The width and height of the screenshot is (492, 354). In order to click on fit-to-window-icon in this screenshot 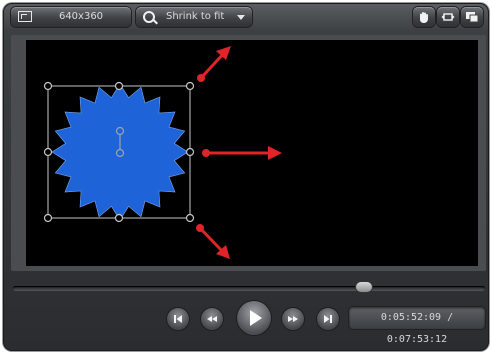, I will do `click(448, 17)`.